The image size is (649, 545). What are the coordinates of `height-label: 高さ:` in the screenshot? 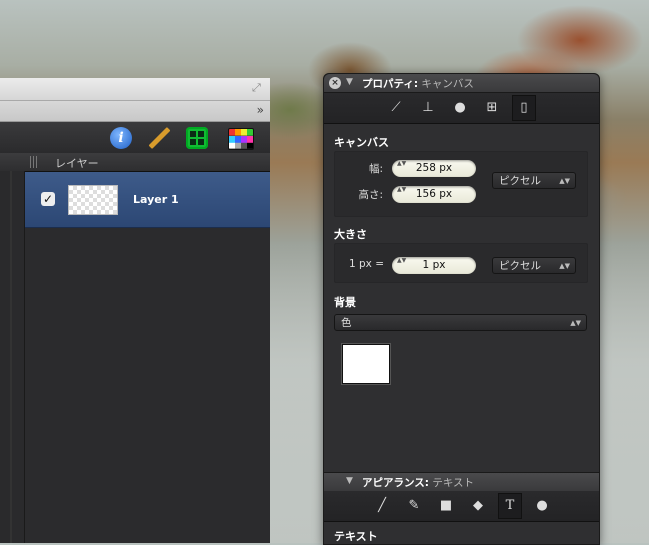 It's located at (370, 195).